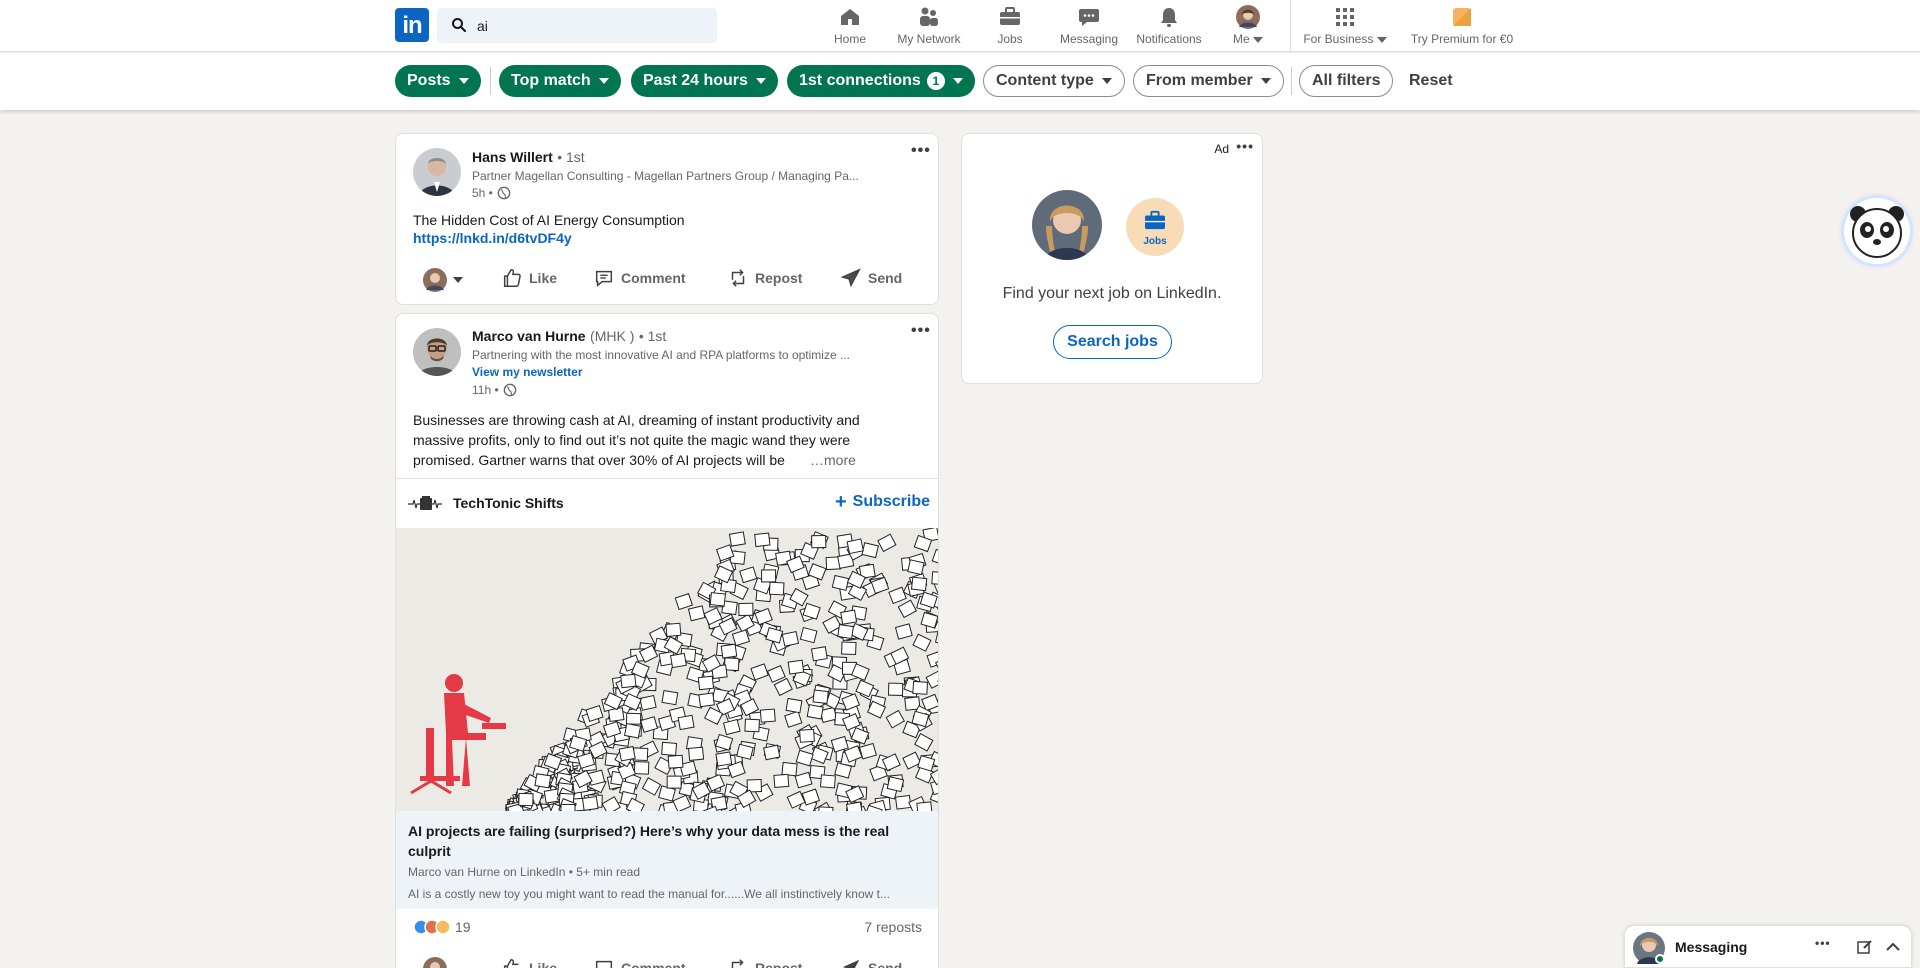  I want to click on messaging-dock: Messaging •••, so click(1768, 946).